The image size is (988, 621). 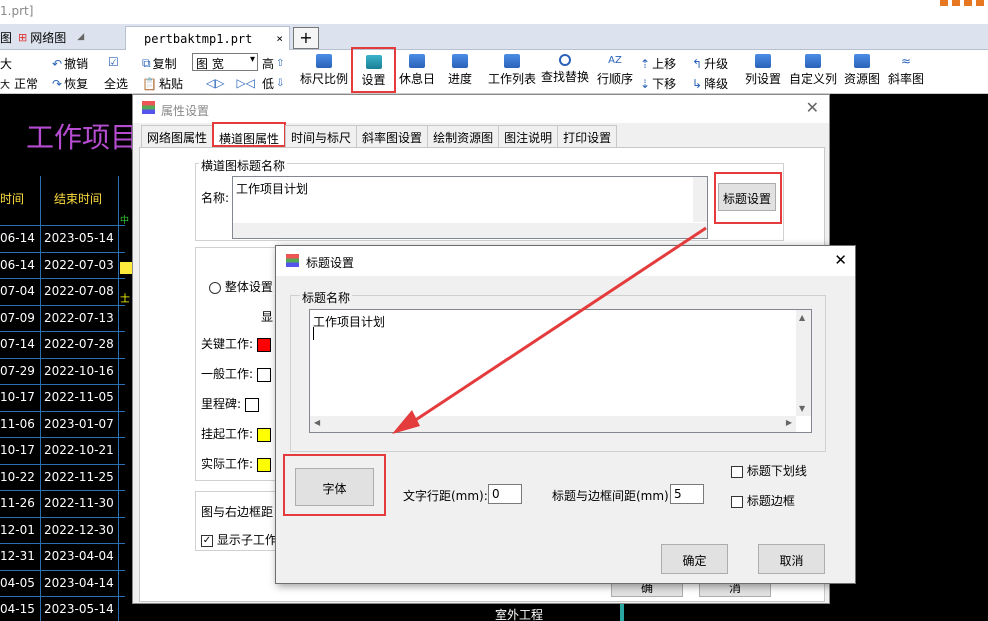 I want to click on annotation-arrow, so click(x=549, y=330).